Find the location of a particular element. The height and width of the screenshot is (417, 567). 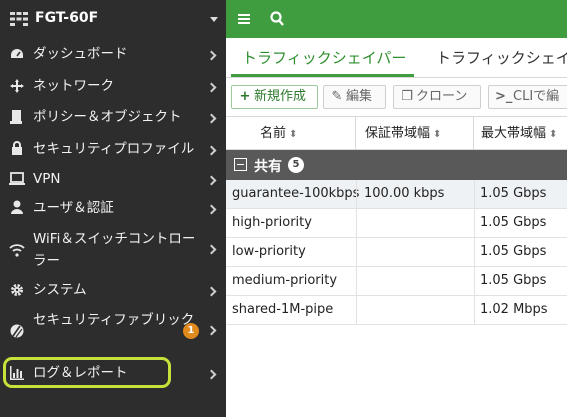

sidebar-item-label: セキュリティプロファイル is located at coordinates (114, 149).